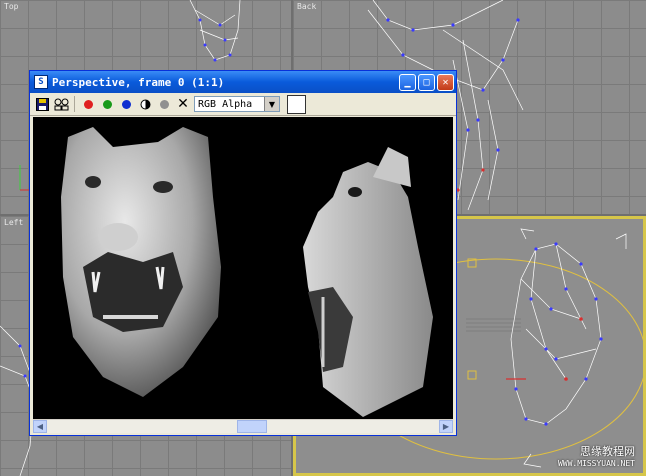  What do you see at coordinates (596, 463) in the screenshot?
I see `watermark-url: WWW.MISSYUAN.NET` at bounding box center [596, 463].